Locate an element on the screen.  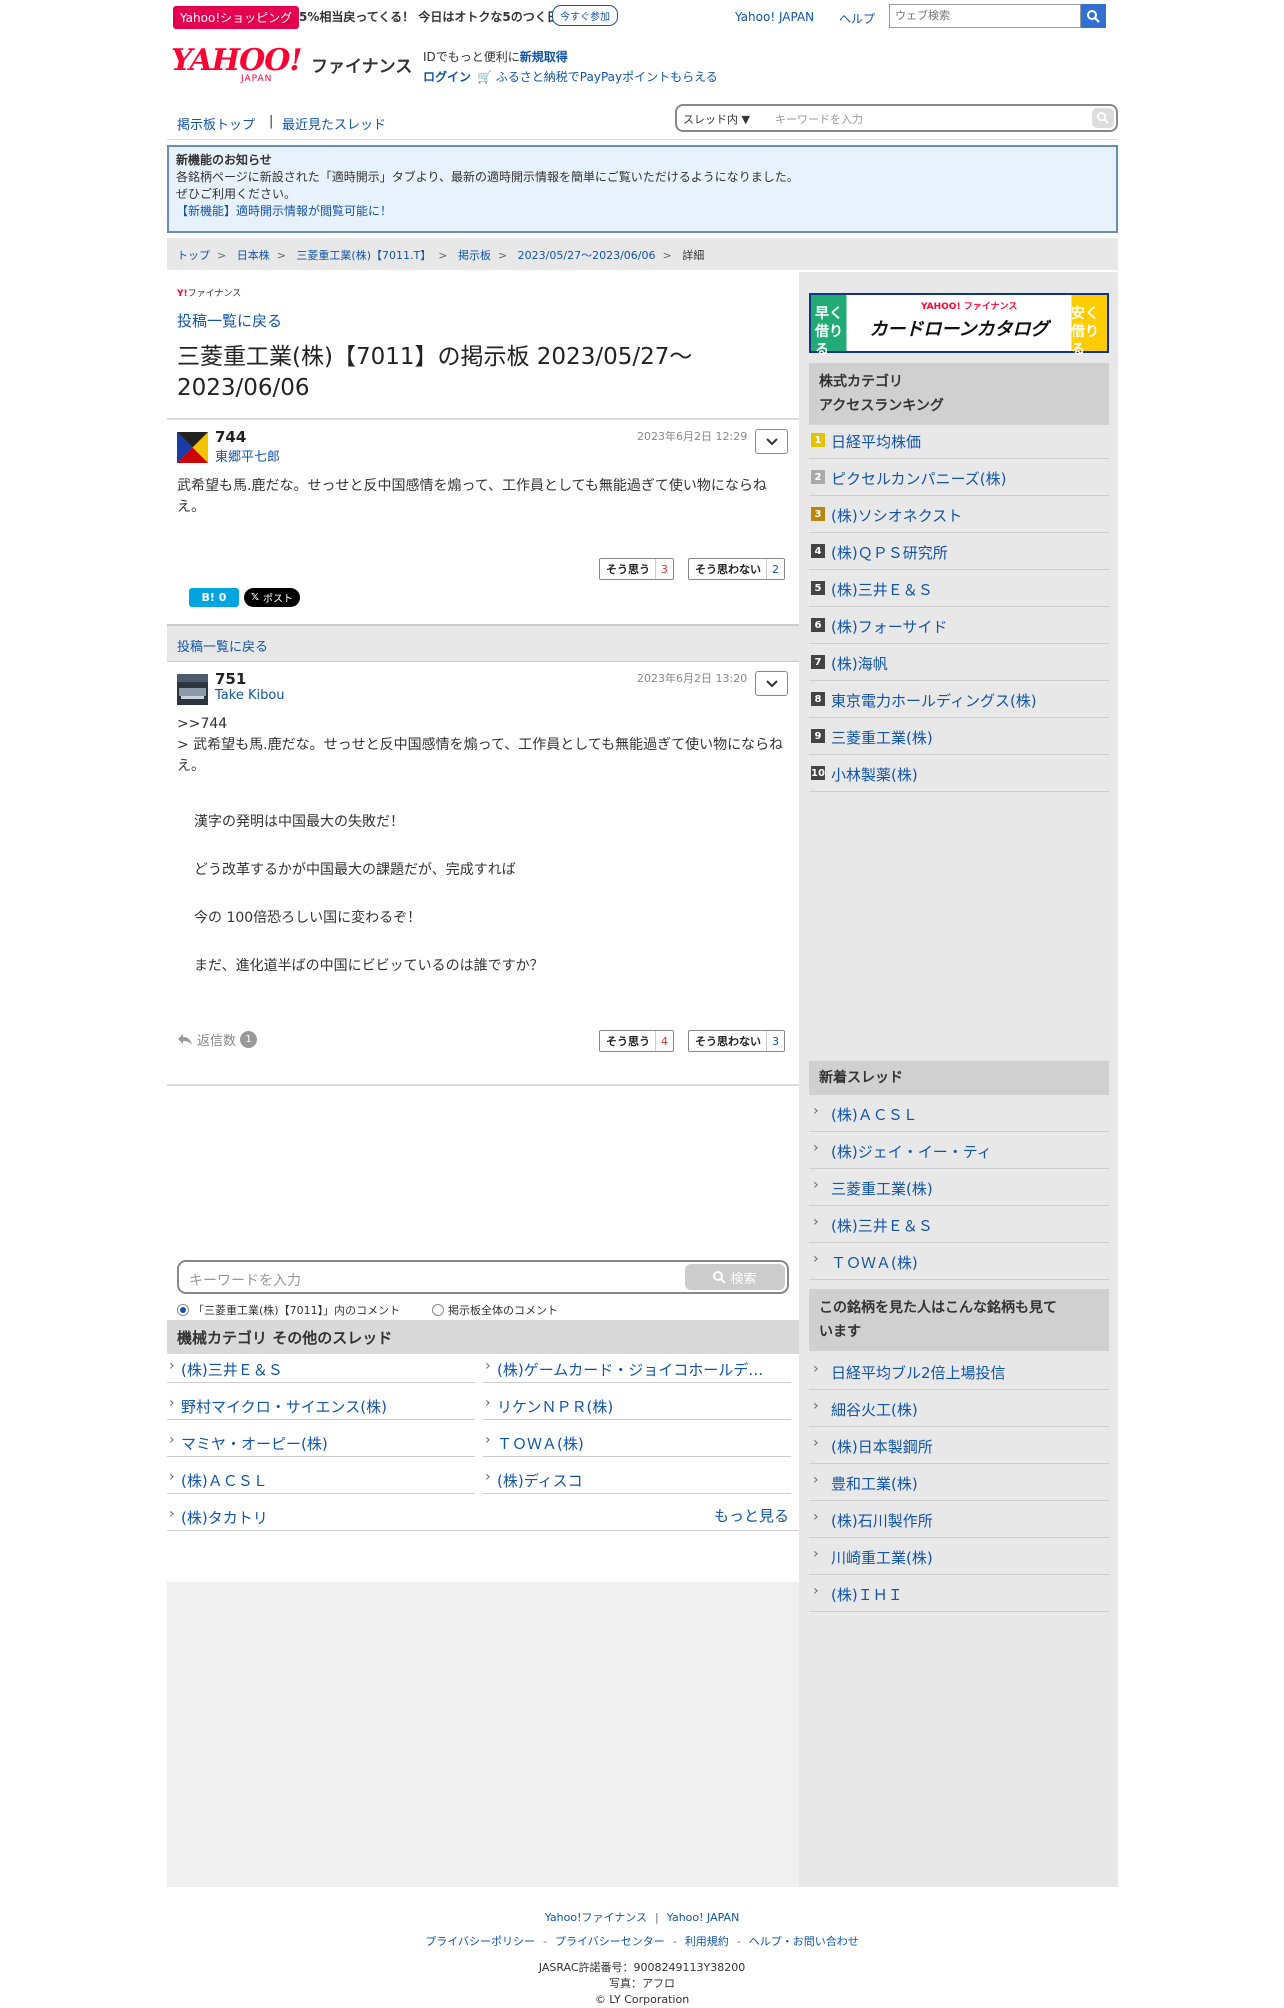
agree-button: そう思う 4 is located at coordinates (636, 1041).